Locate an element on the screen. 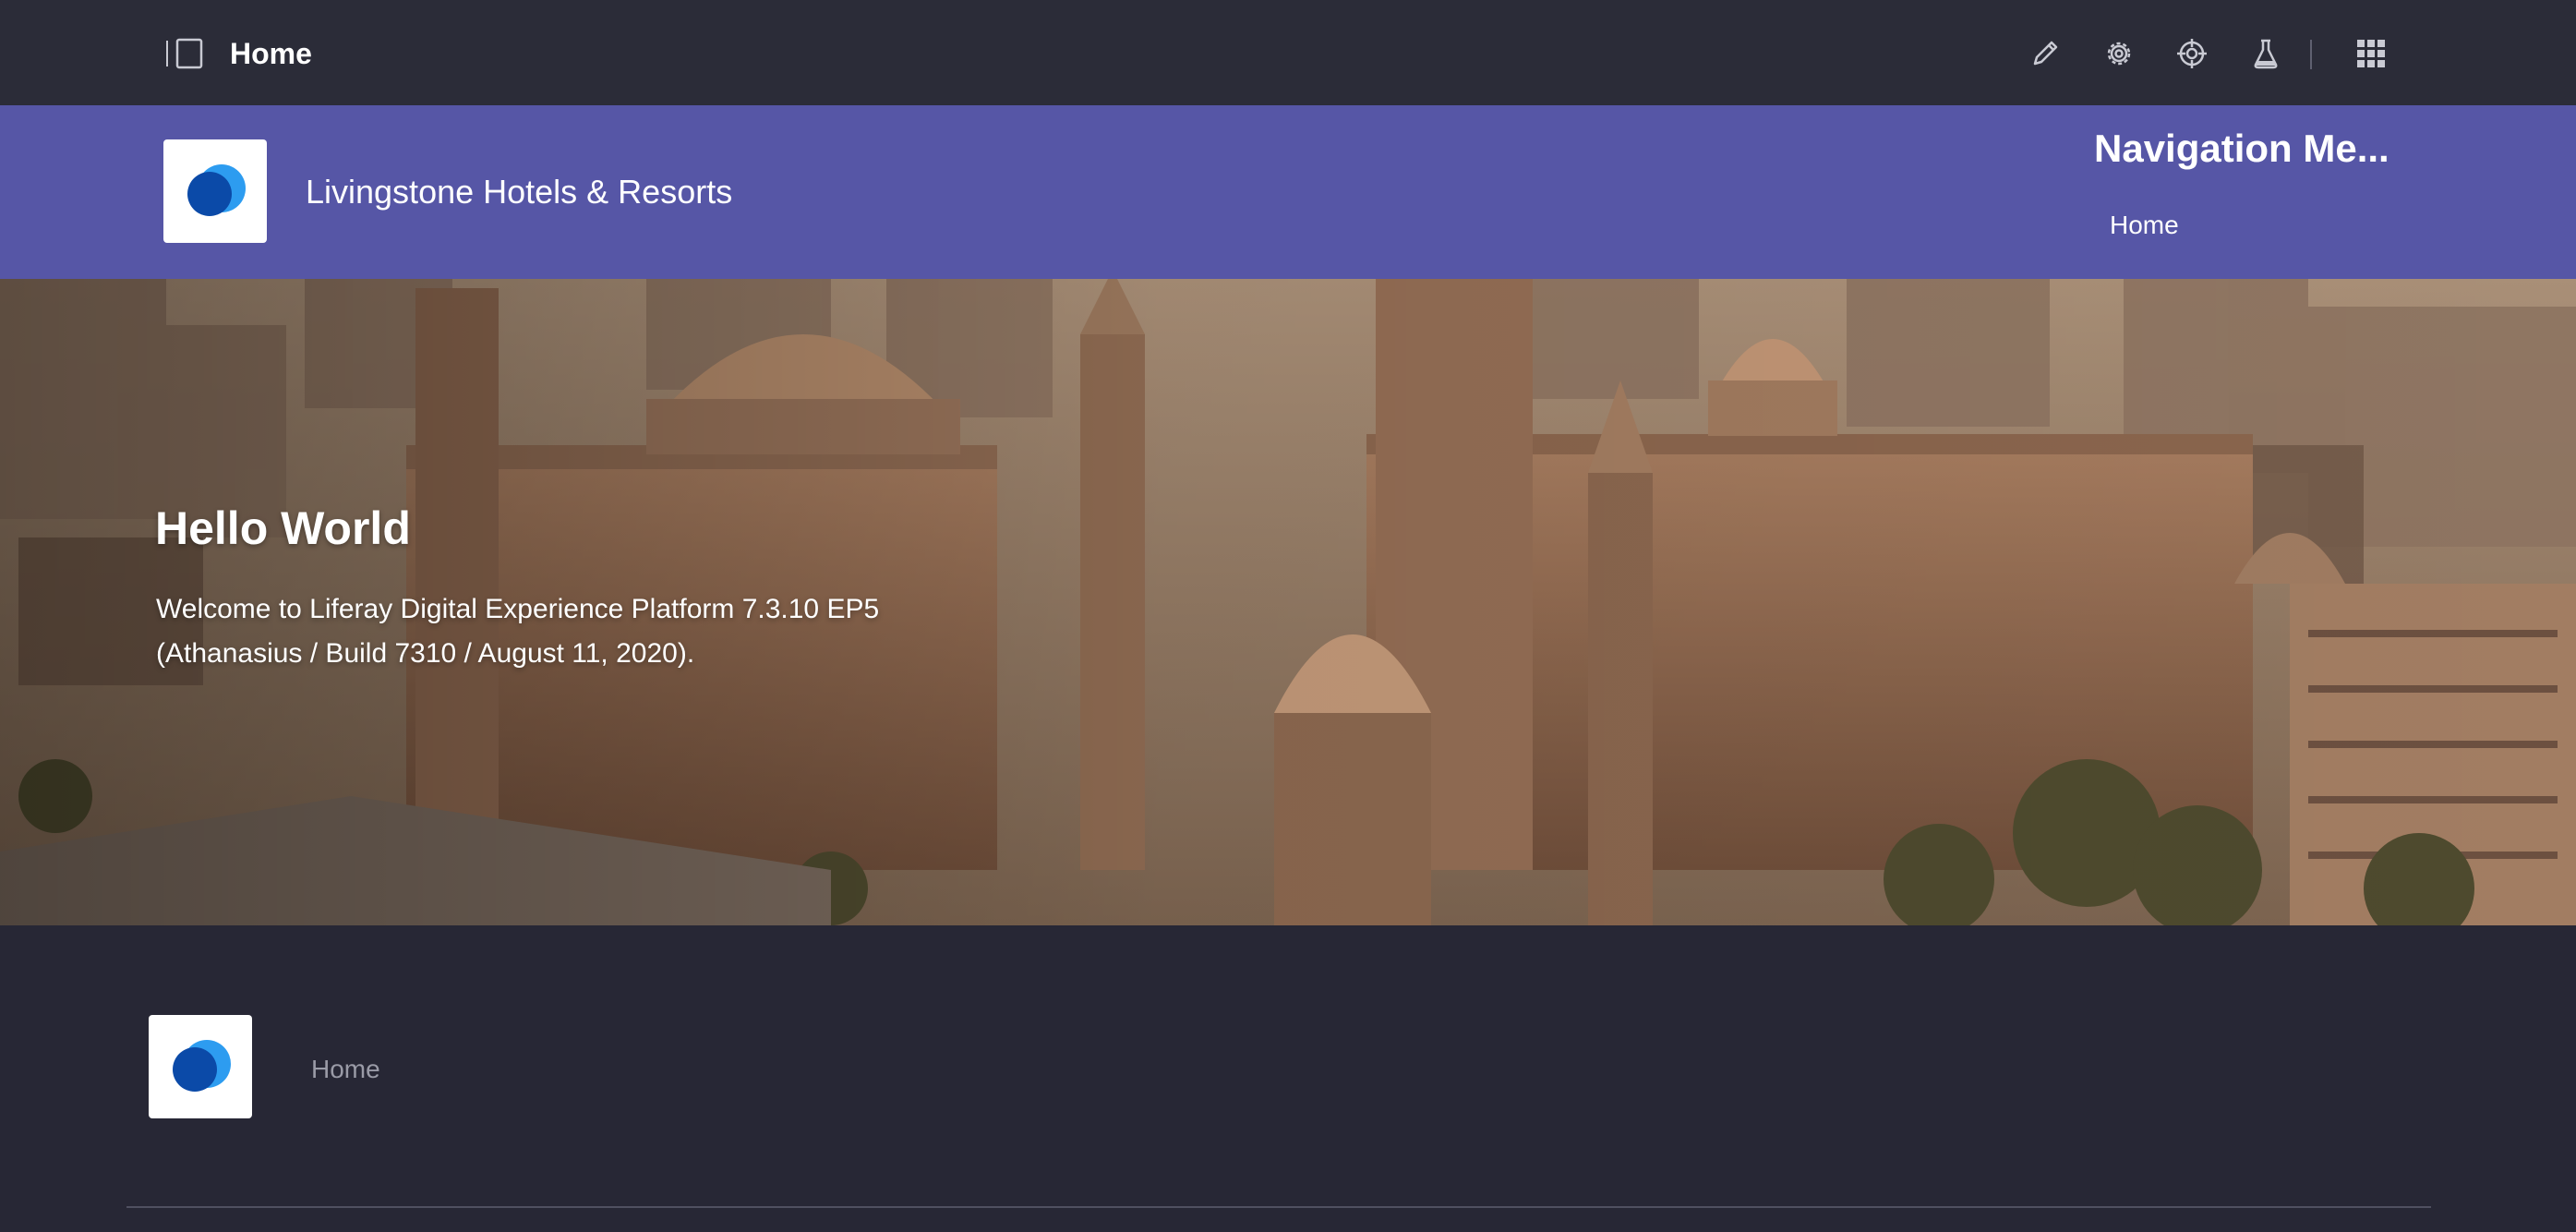  target-icon is located at coordinates (2192, 54).